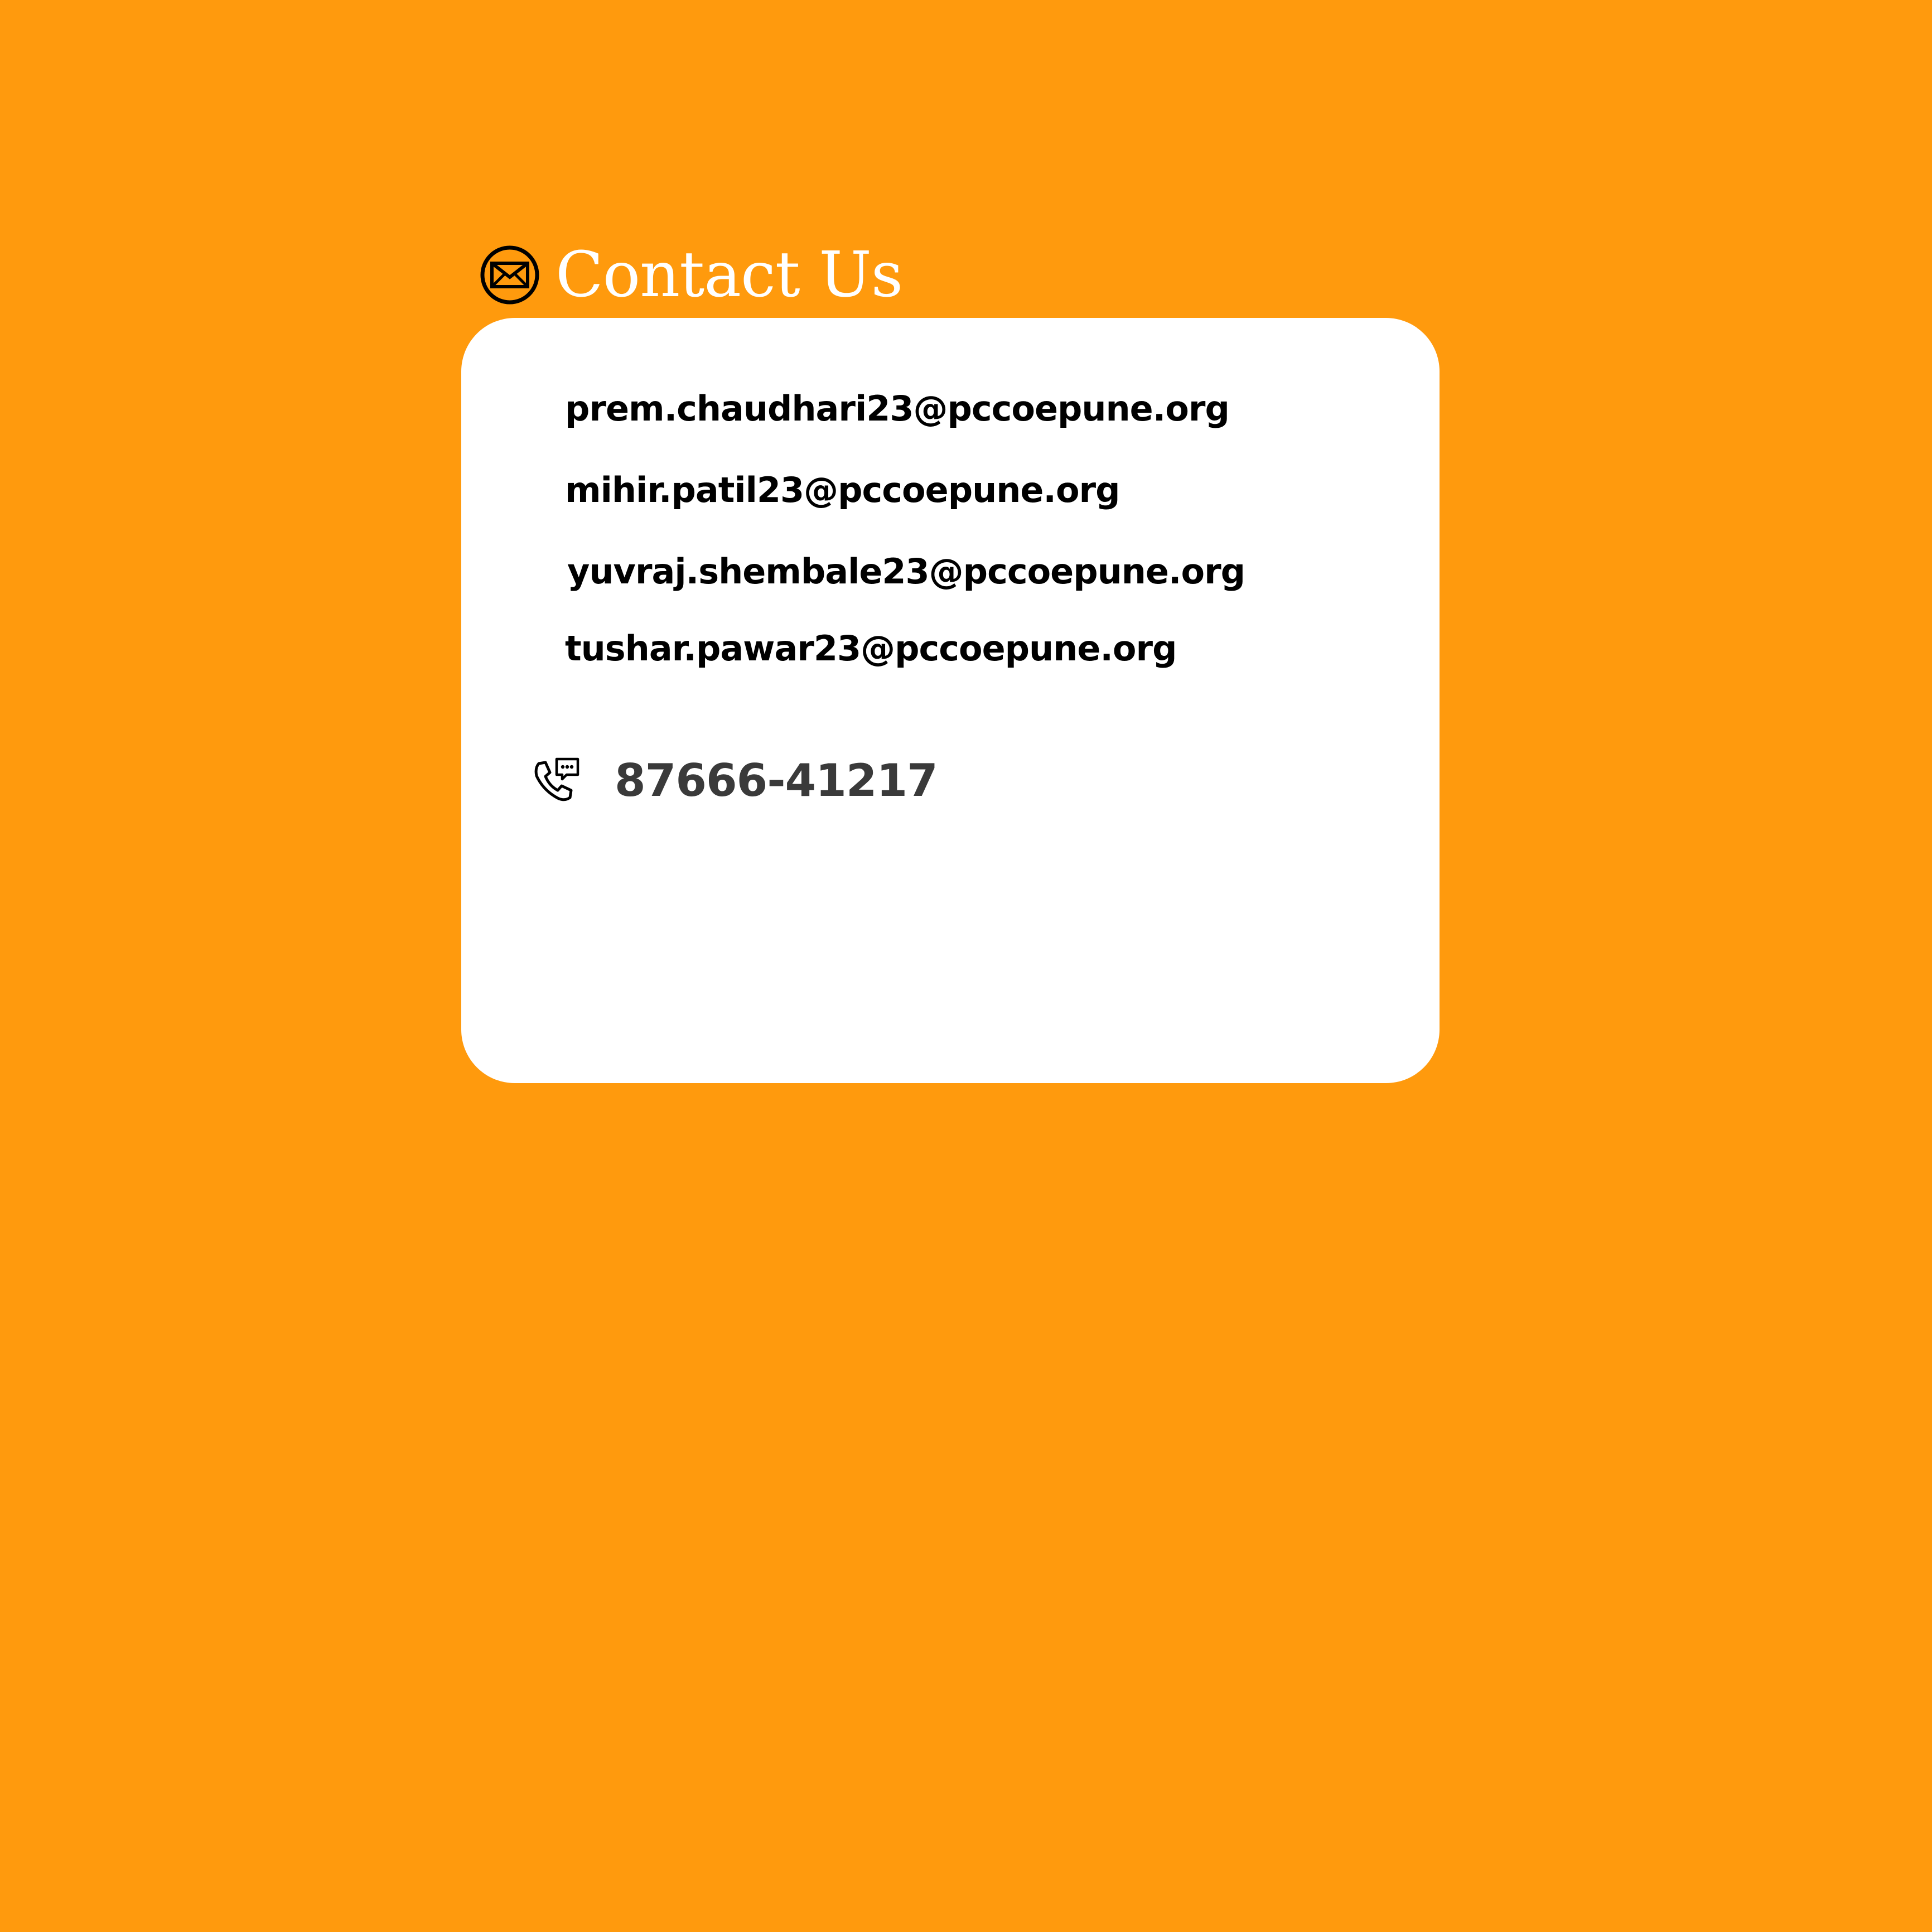  I want to click on contact-header: Contact Us, so click(691, 275).